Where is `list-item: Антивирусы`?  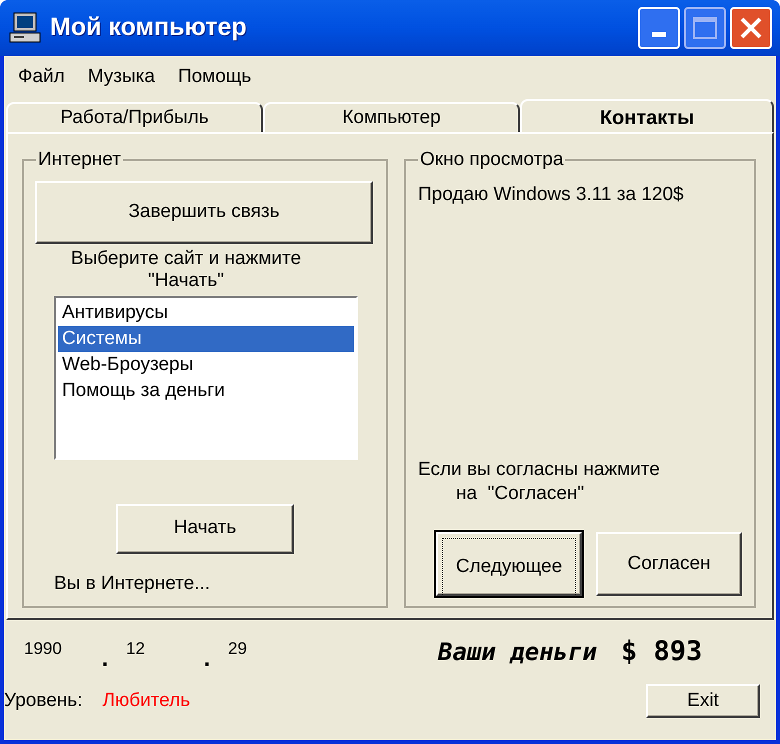 list-item: Антивирусы is located at coordinates (206, 313).